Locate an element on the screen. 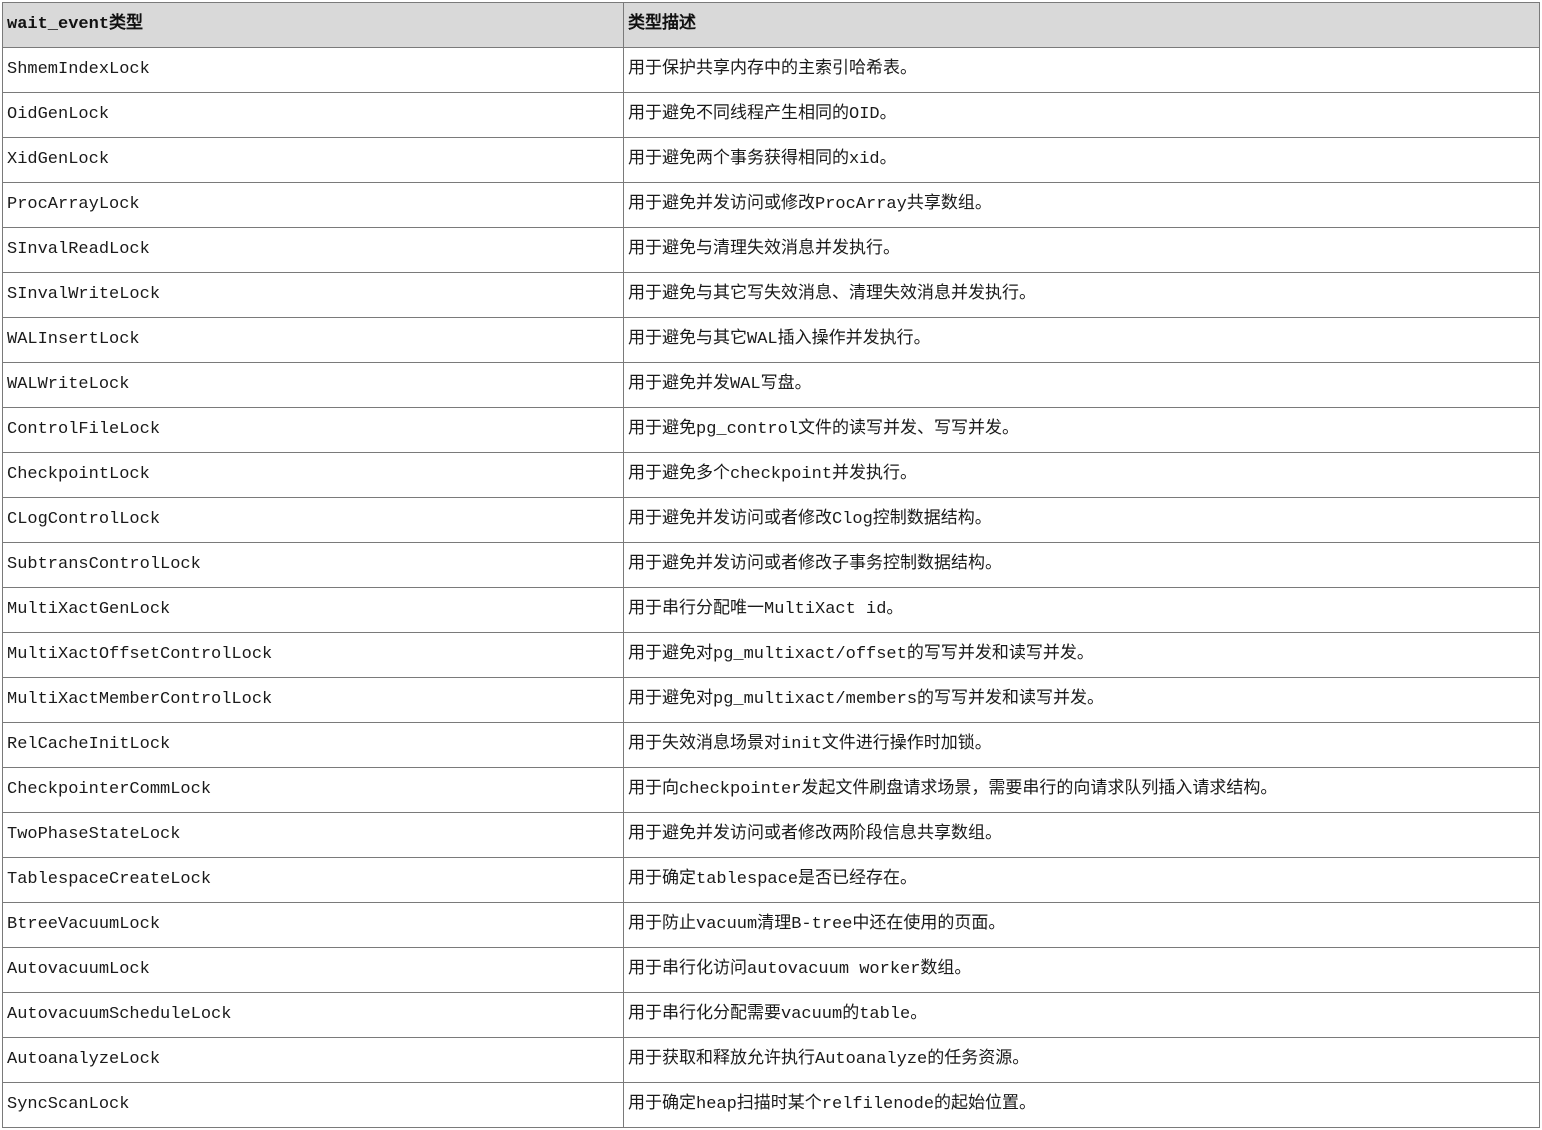 This screenshot has width=1542, height=1130. description-cell: 用于避免并发访问或修改ProcArray共享数组。 is located at coordinates (1081, 205).